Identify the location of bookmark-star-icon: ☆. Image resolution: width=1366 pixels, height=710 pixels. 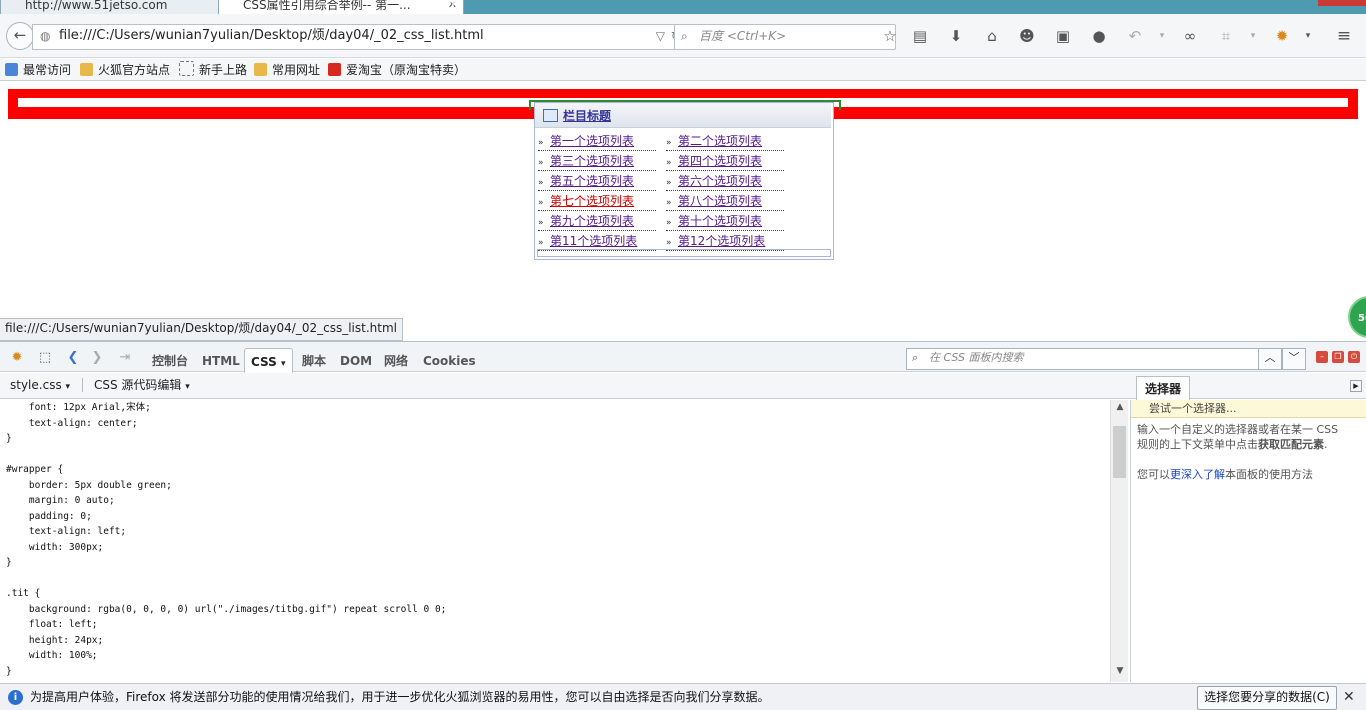
(890, 36).